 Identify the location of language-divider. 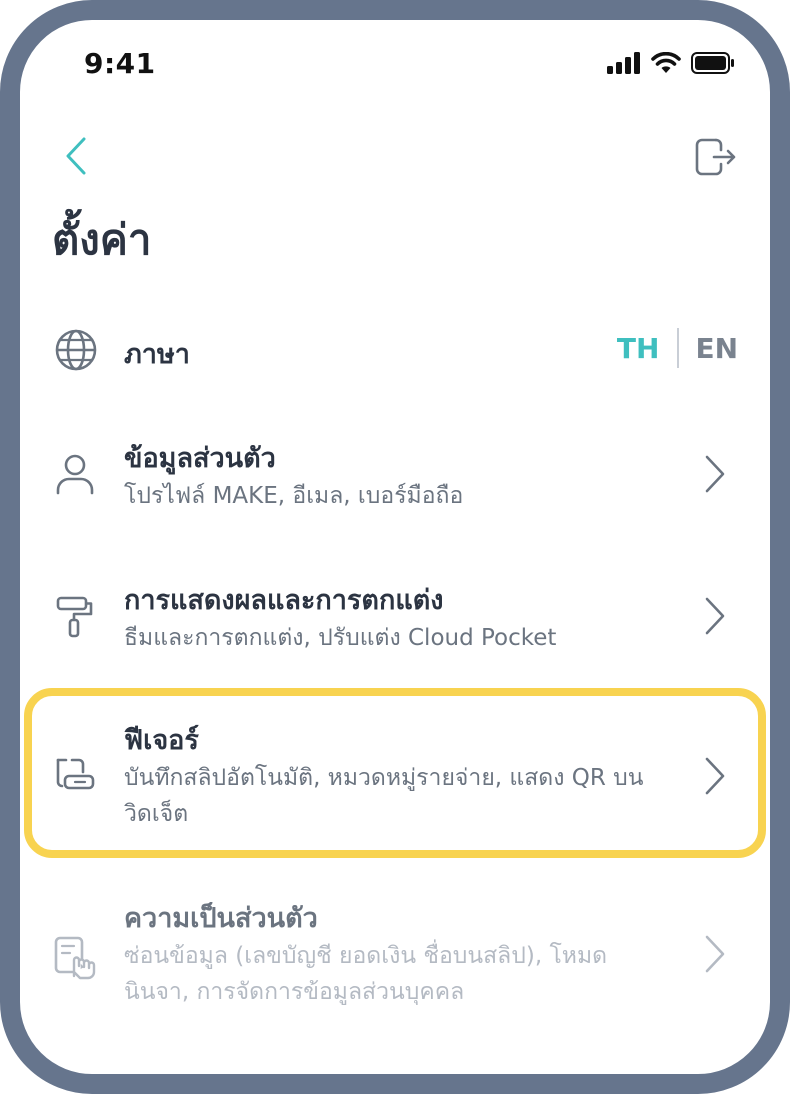
(678, 348).